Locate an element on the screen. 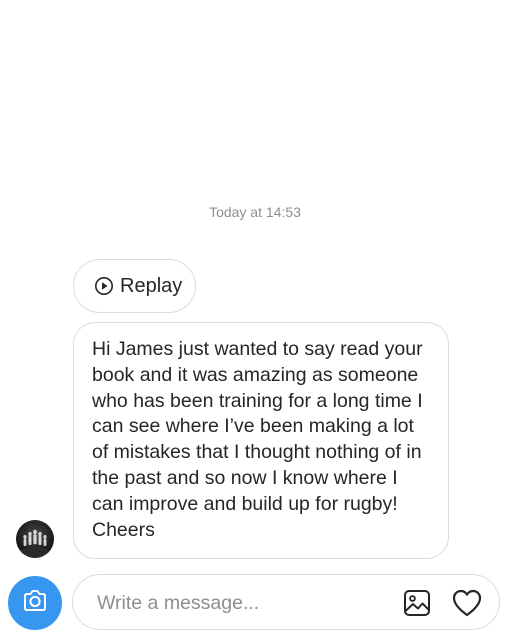 The image size is (510, 636). camera-button is located at coordinates (35, 603).